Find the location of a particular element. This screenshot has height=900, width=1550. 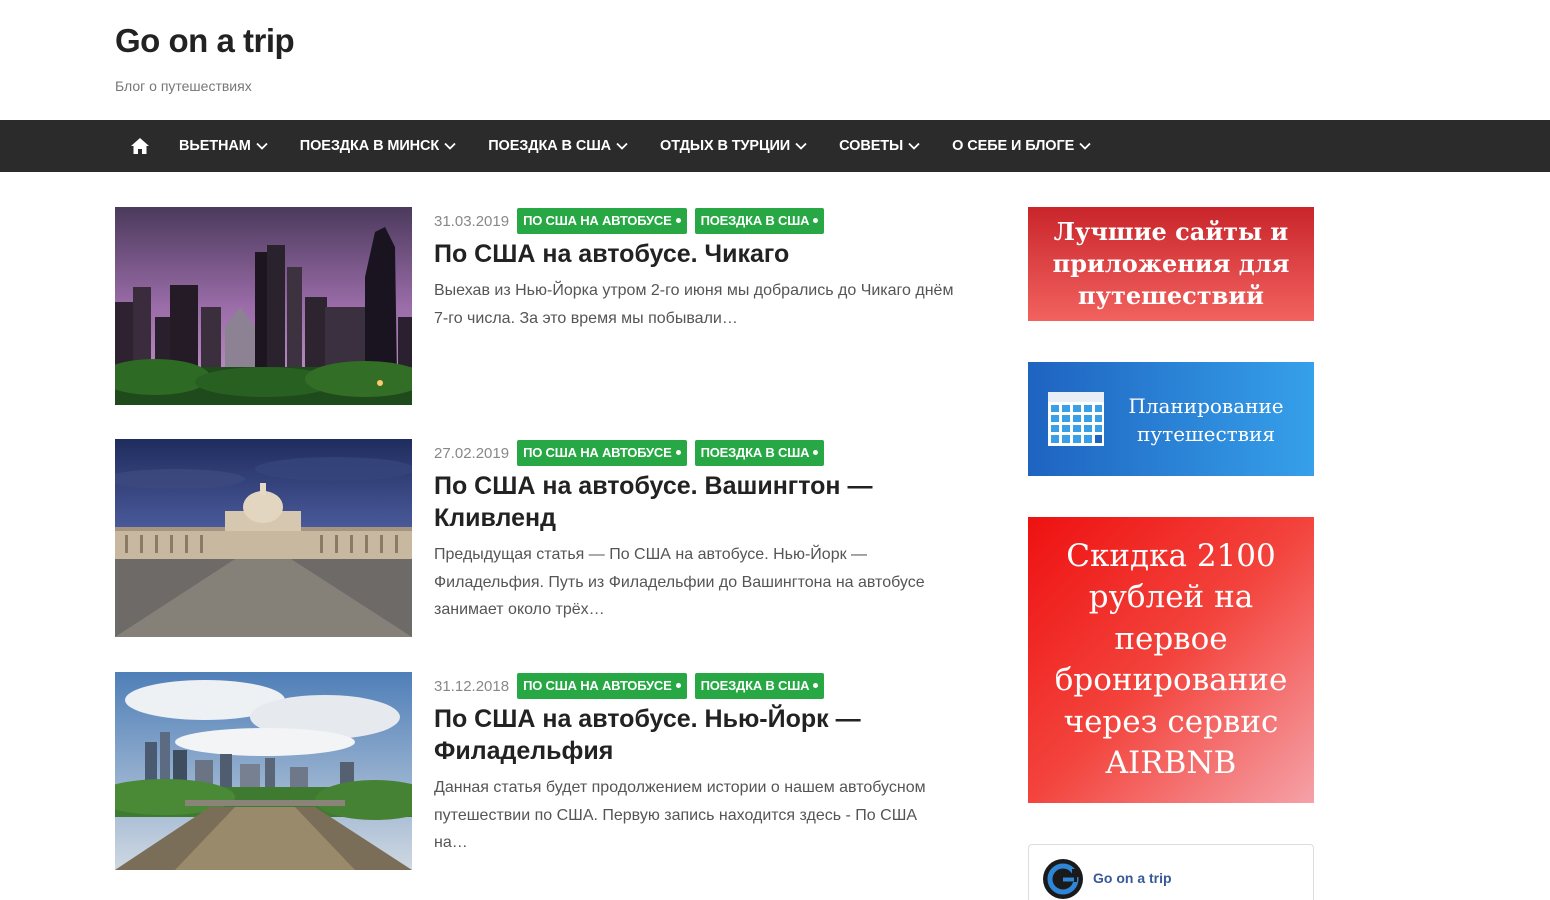

page-widget: Go on a trip is located at coordinates (1171, 872).